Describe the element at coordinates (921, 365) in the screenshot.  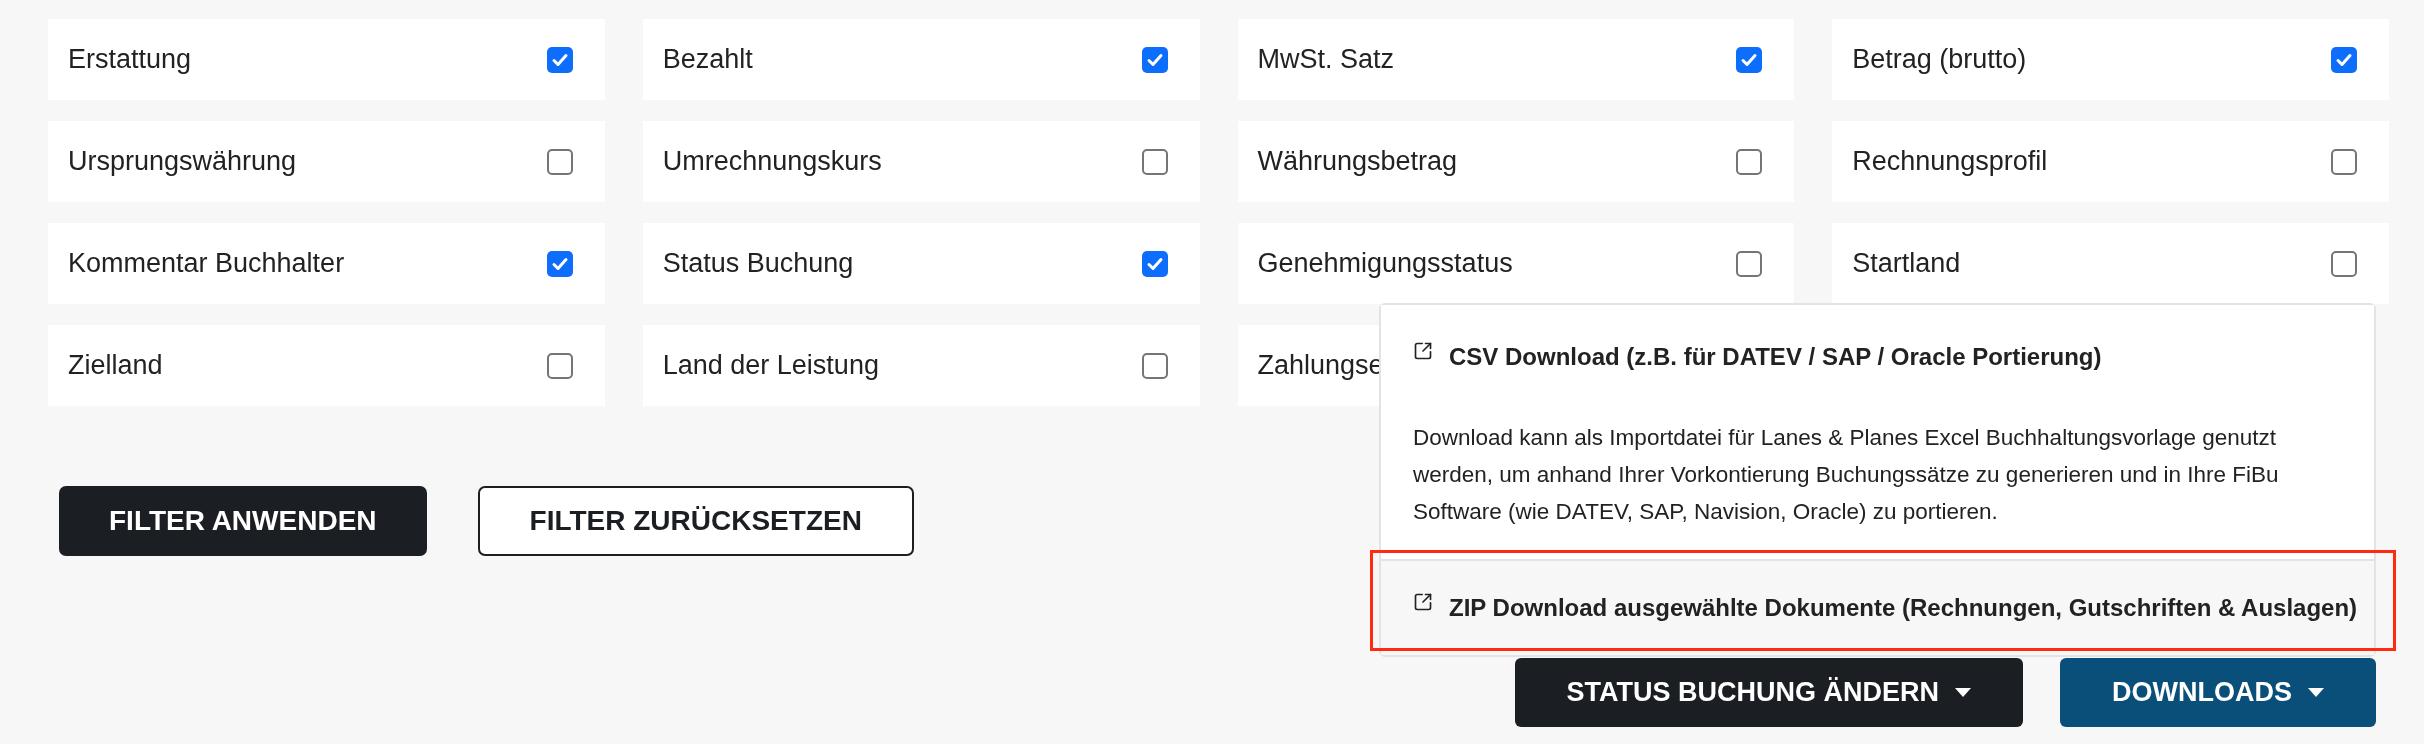
I see `filter-option: Land der Leistung` at that location.